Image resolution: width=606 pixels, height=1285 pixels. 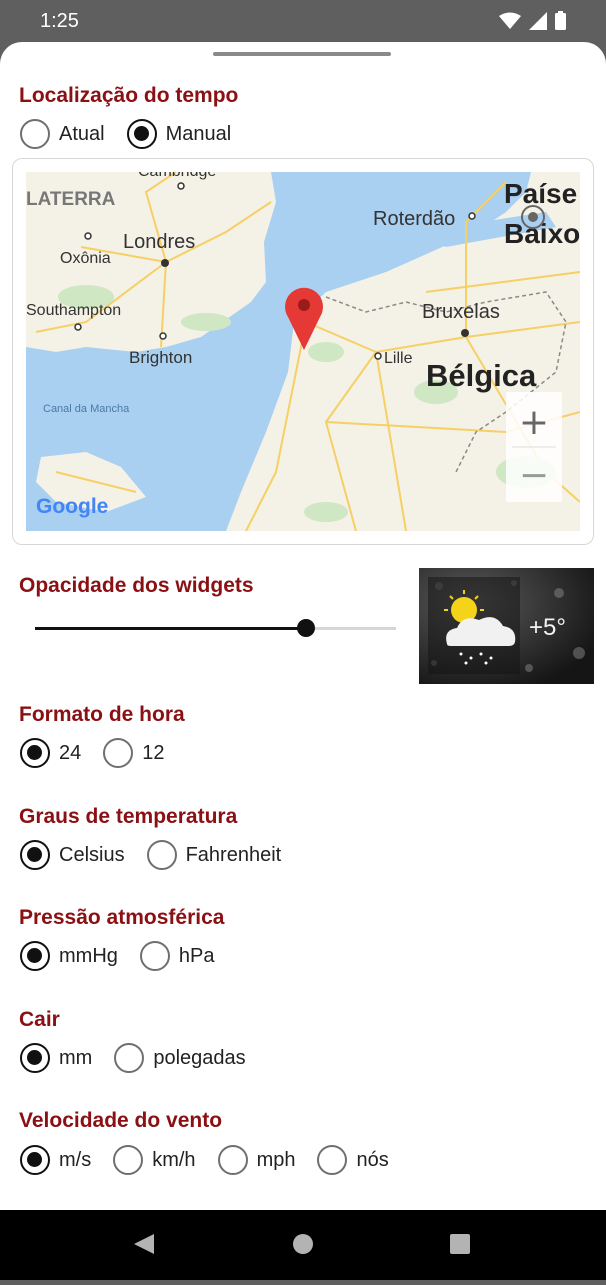 I want to click on wind-option-mph: mph, so click(x=256, y=1160).